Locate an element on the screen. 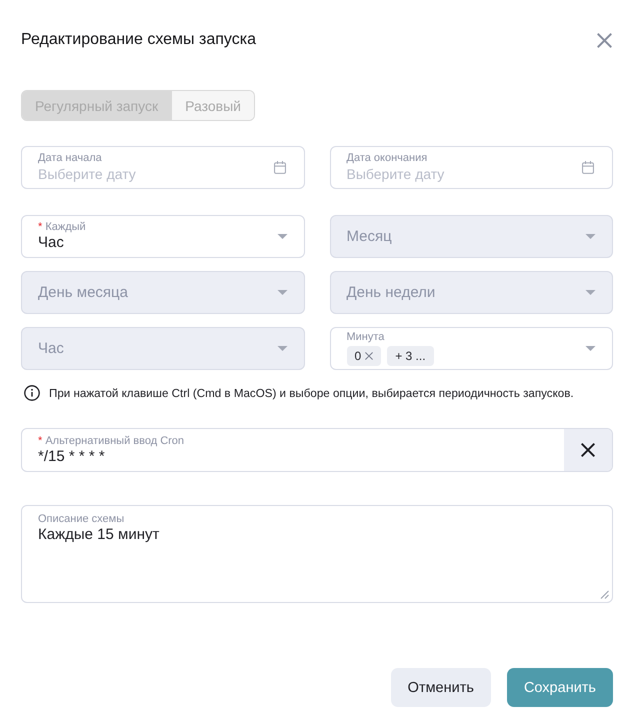 The image size is (634, 726). field-placeholder: Час is located at coordinates (51, 349).